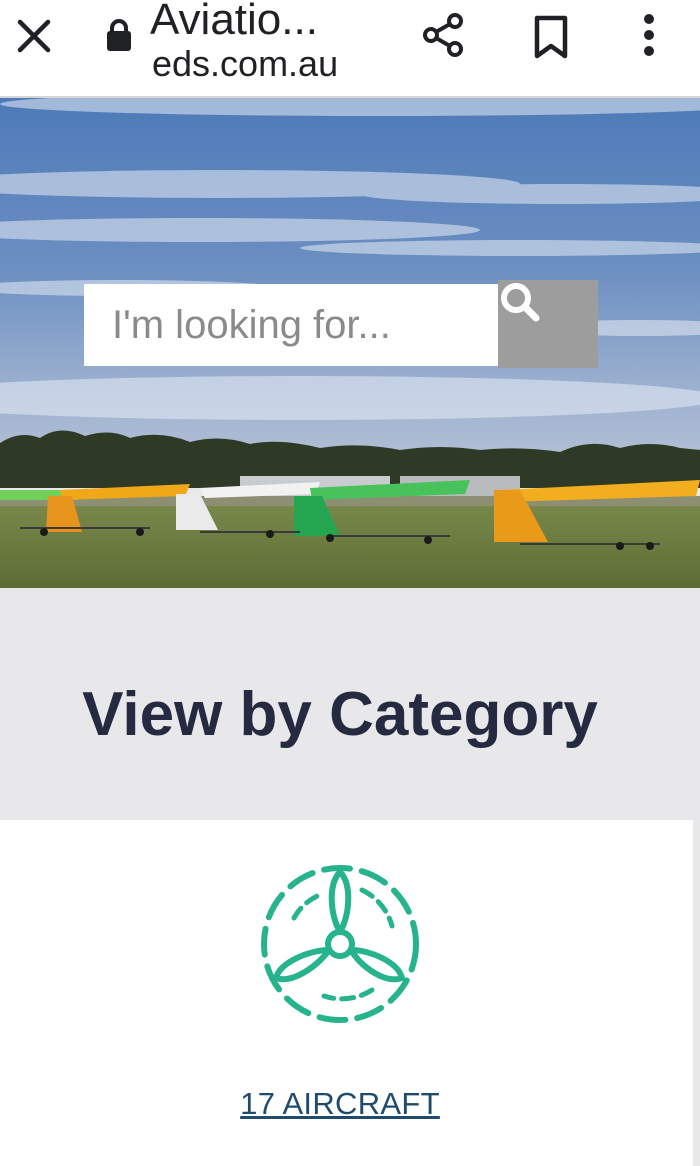 This screenshot has height=1166, width=700. Describe the element at coordinates (340, 944) in the screenshot. I see `propeller-icon` at that location.